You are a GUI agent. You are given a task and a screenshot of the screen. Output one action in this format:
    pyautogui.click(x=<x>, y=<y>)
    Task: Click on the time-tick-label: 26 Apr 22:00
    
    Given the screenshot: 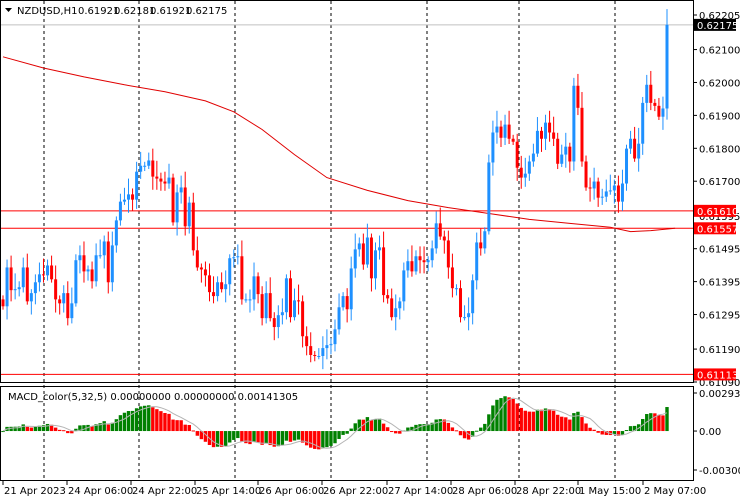 What is the action you would take?
    pyautogui.click(x=355, y=491)
    